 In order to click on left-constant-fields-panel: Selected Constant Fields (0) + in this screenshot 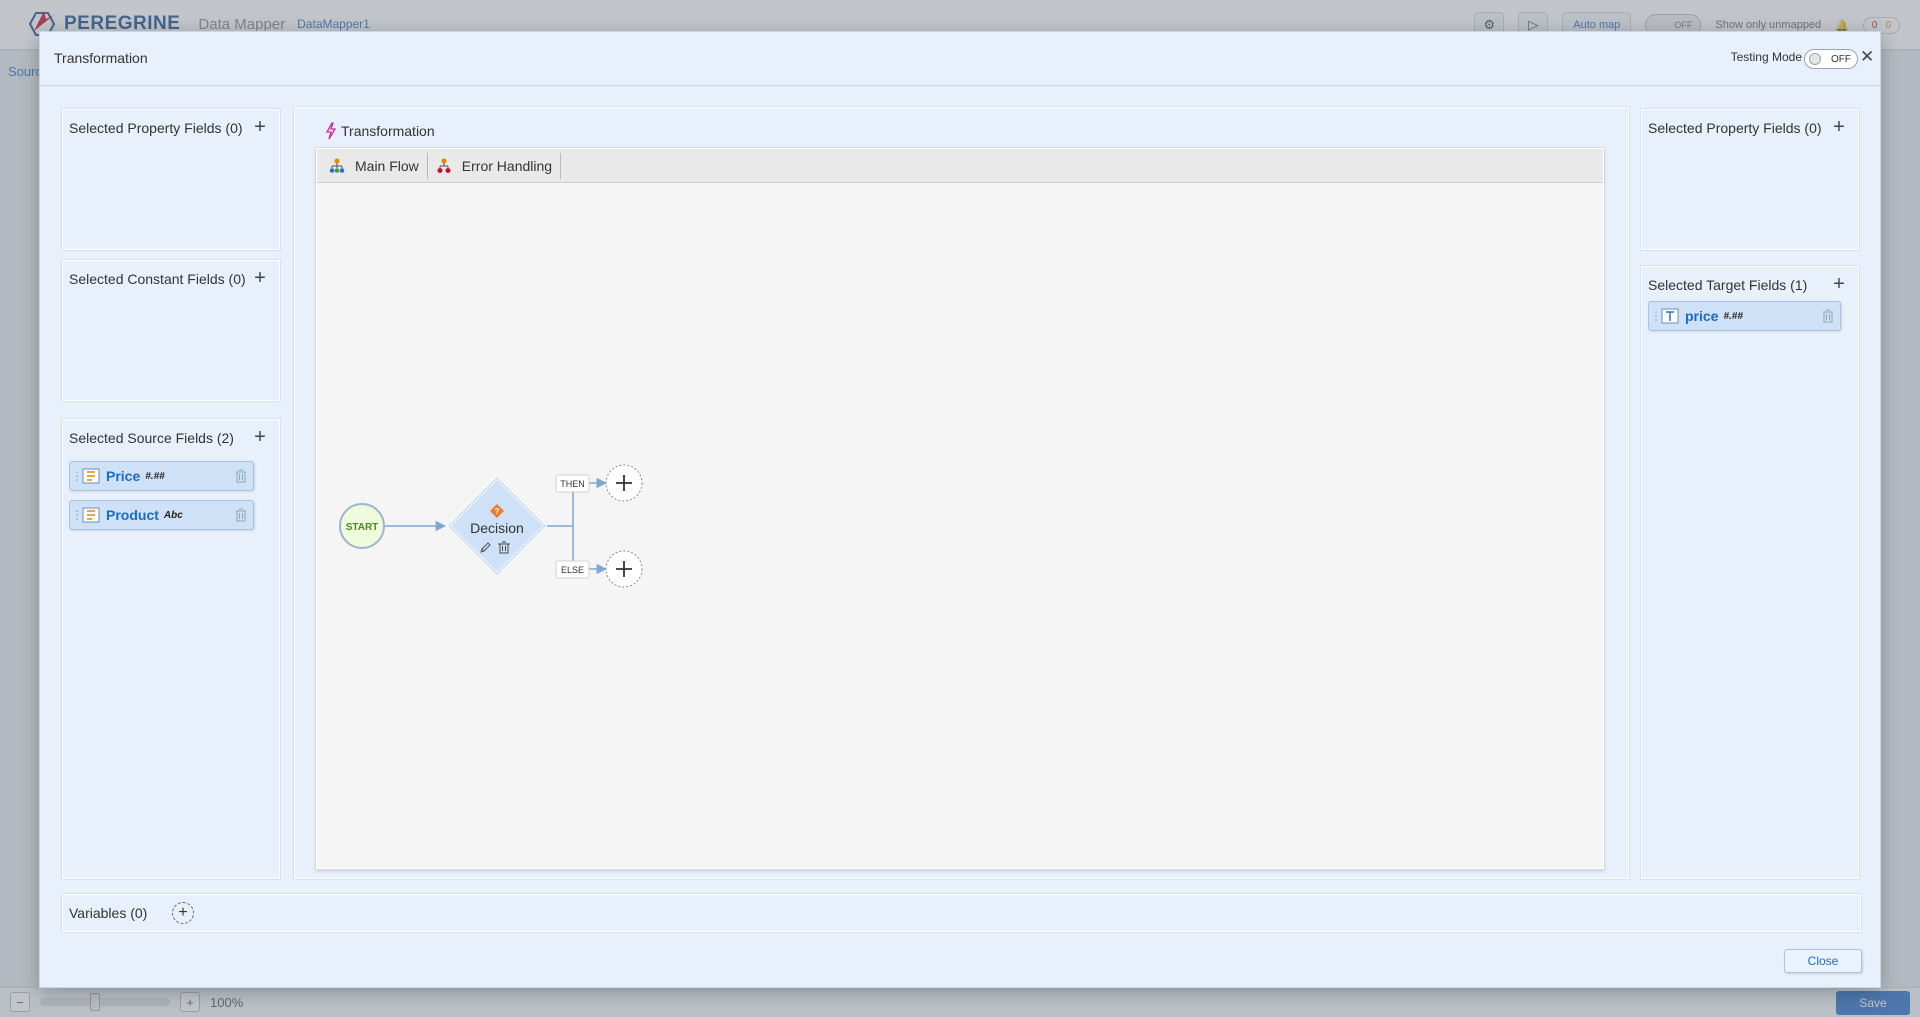, I will do `click(171, 330)`.